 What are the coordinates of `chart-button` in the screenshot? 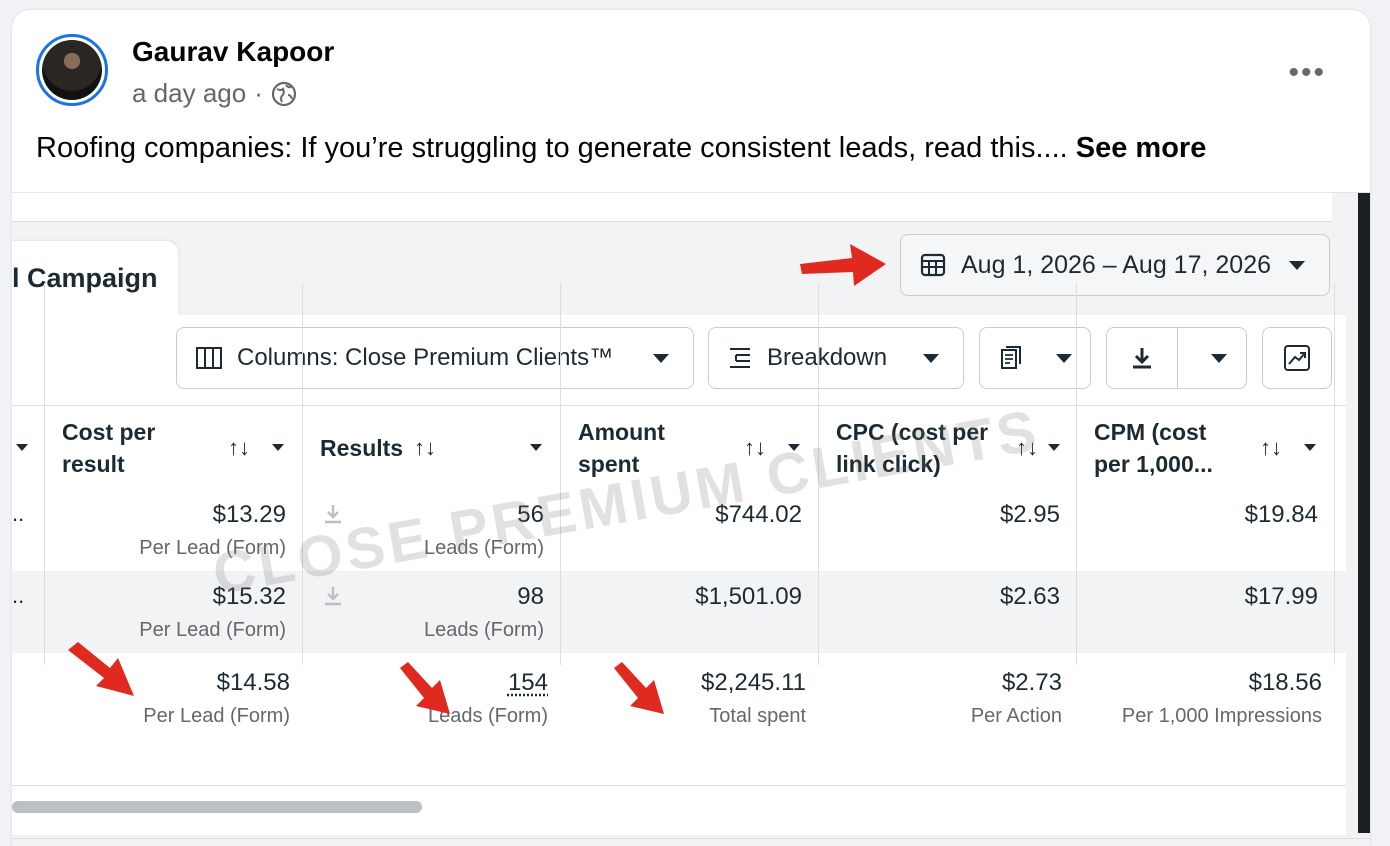 It's located at (1297, 358).